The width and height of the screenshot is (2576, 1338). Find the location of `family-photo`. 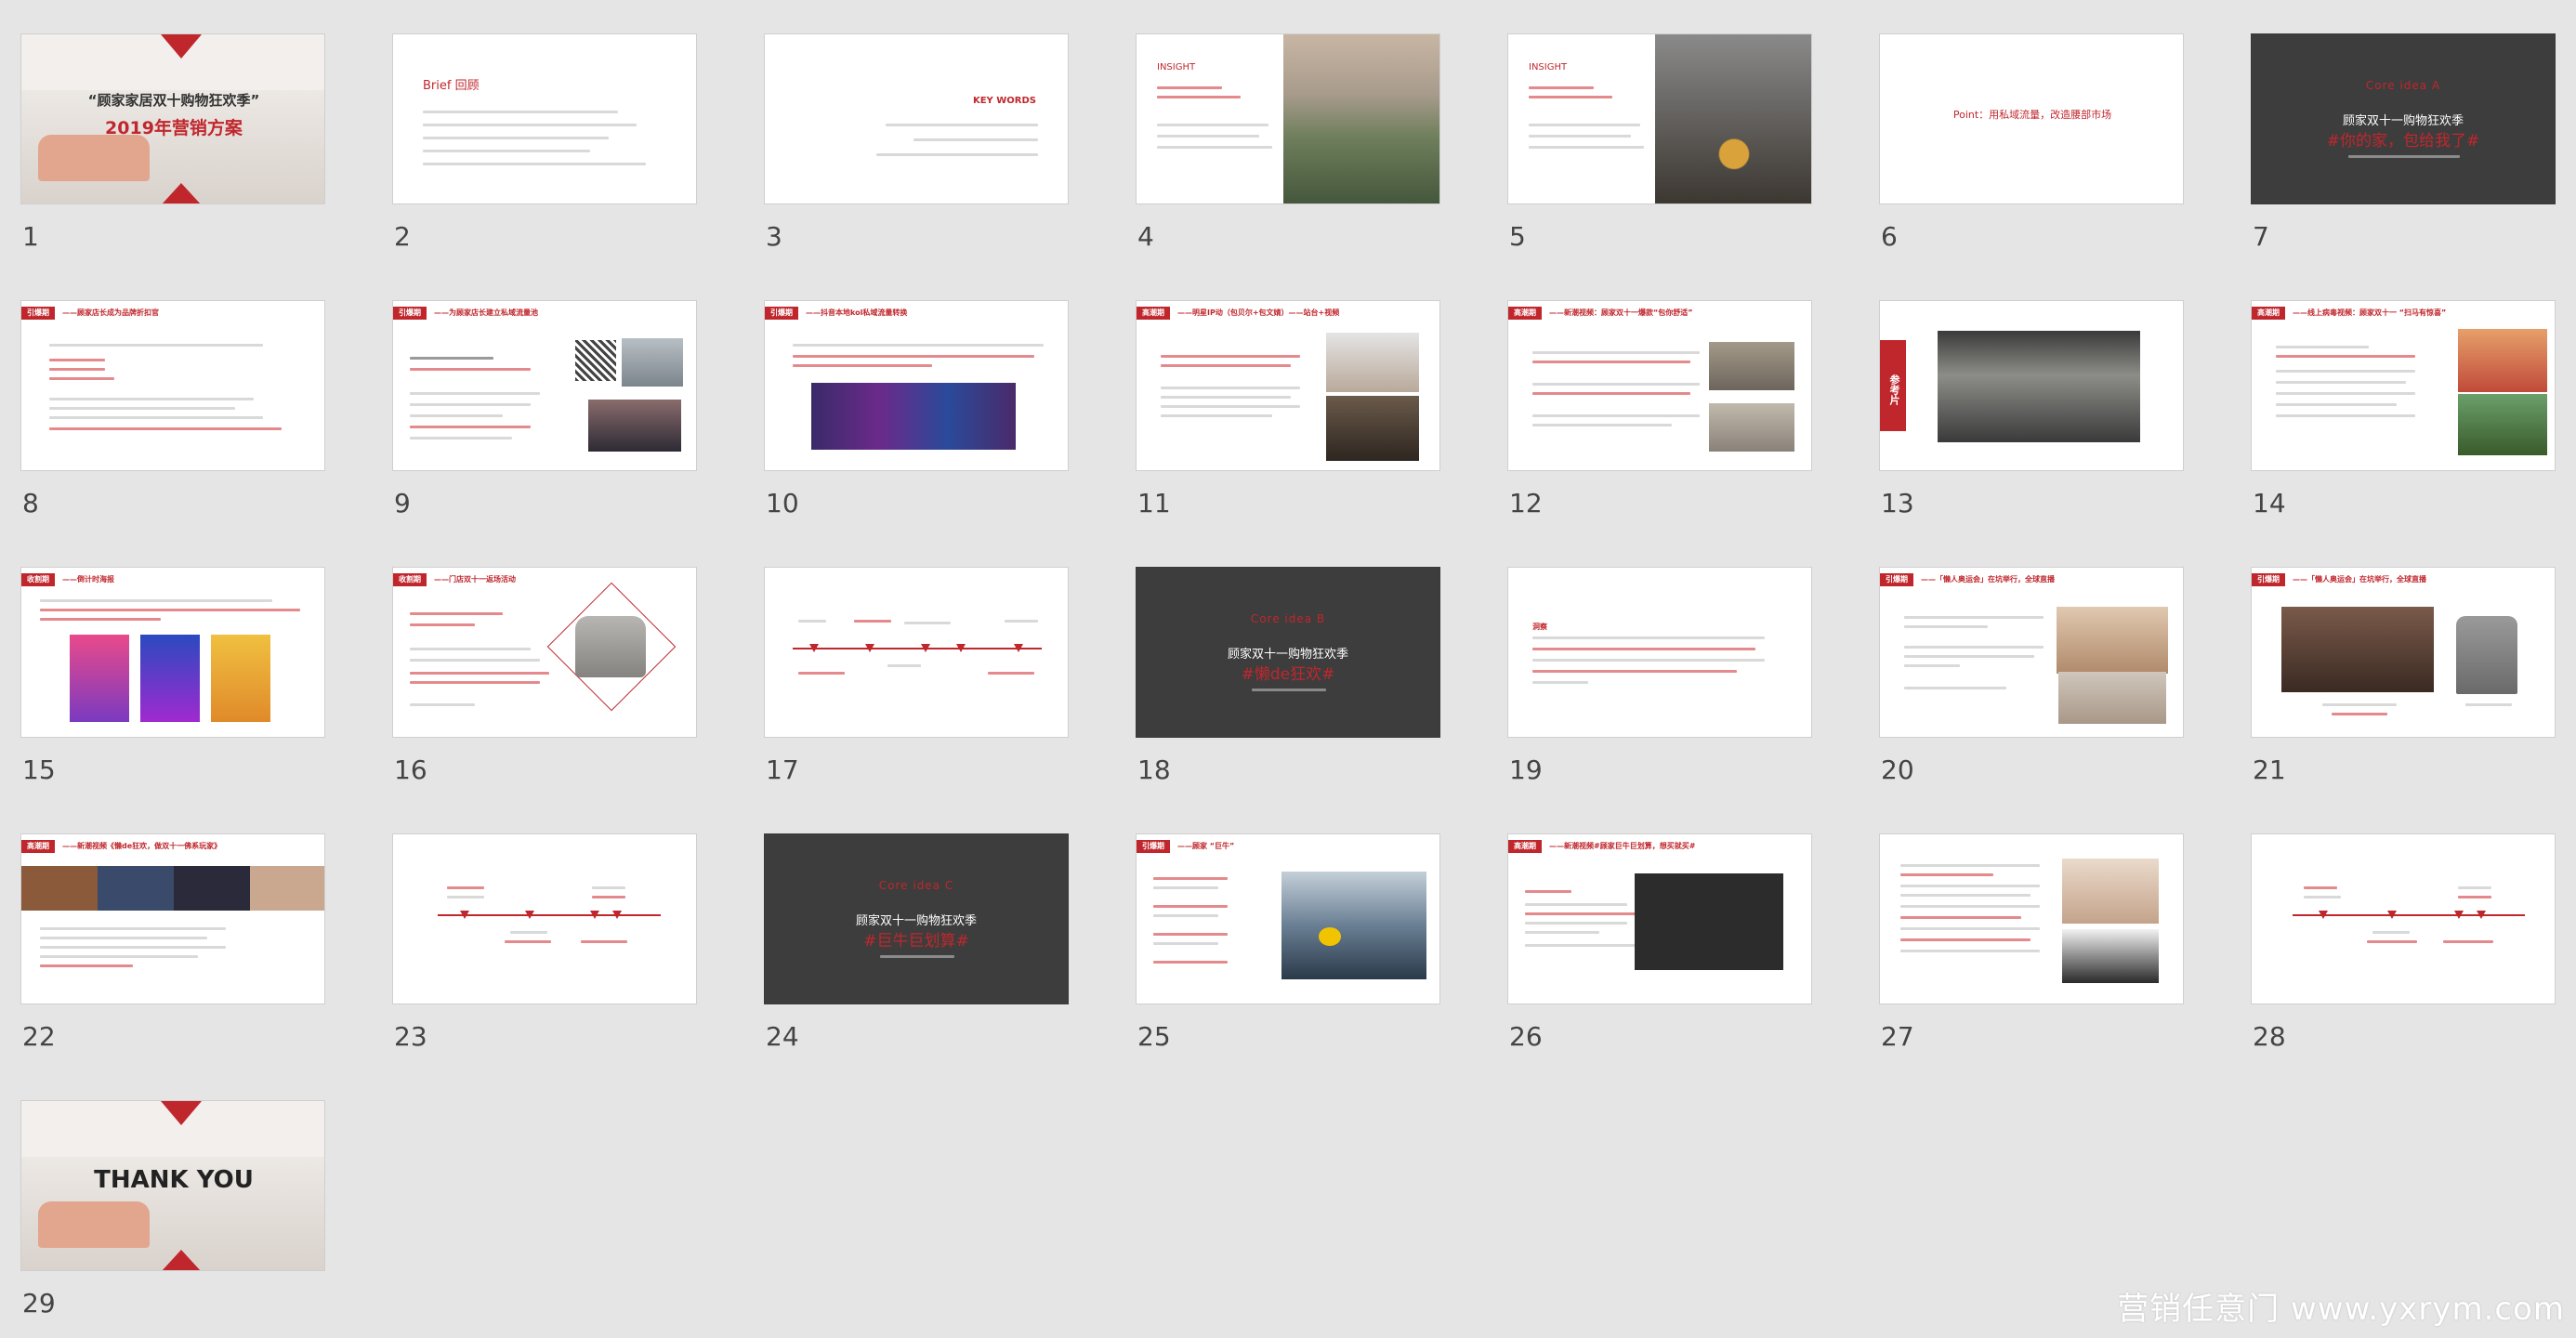

family-photo is located at coordinates (2502, 360).